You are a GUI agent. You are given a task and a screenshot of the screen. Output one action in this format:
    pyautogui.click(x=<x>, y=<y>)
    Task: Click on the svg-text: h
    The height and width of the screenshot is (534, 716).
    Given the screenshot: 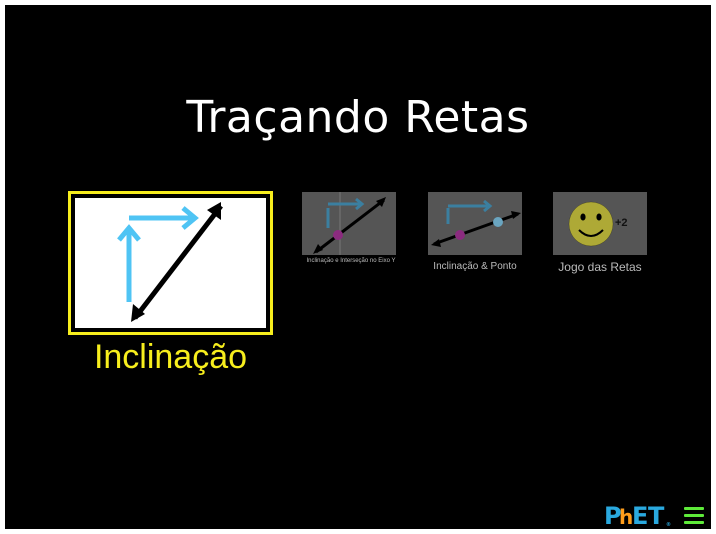 What is the action you would take?
    pyautogui.click(x=625, y=516)
    